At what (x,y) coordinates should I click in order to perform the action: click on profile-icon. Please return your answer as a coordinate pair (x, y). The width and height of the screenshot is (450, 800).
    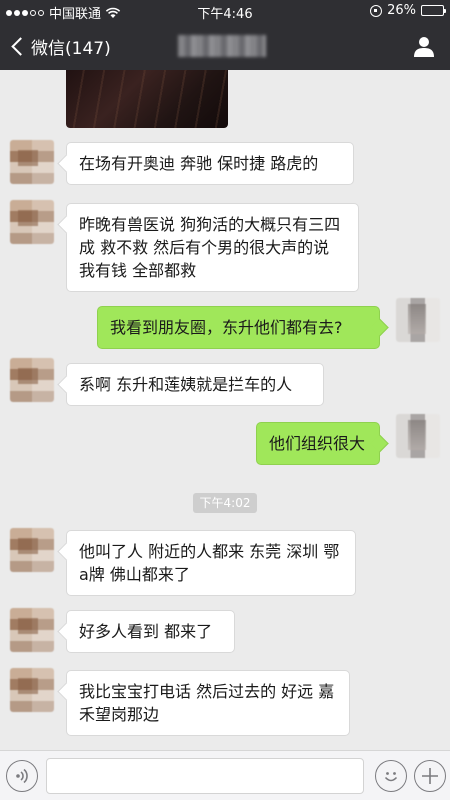
    Looking at the image, I should click on (424, 46).